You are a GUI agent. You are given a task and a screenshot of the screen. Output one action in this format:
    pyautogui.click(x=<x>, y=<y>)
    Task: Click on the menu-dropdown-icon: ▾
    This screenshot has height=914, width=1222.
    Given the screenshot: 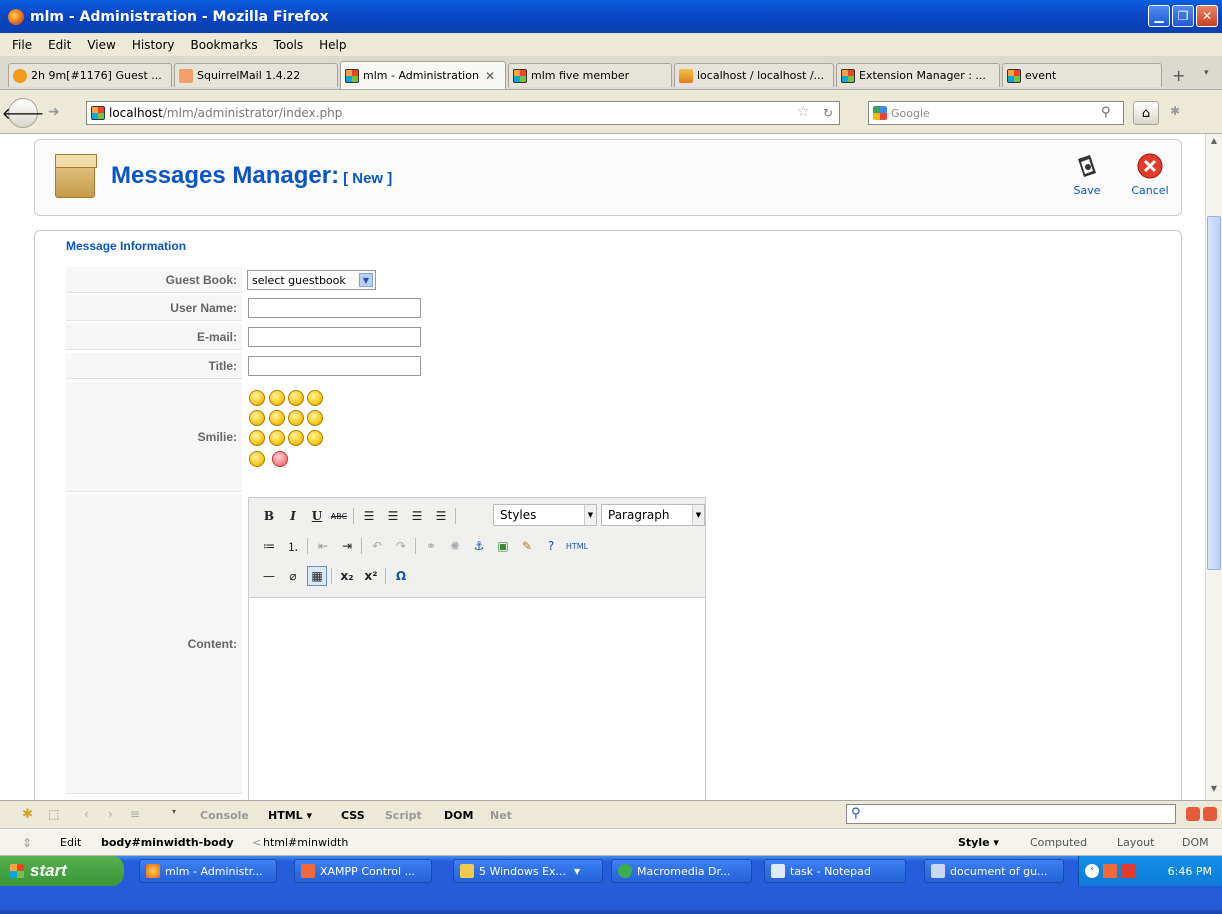 What is the action you would take?
    pyautogui.click(x=174, y=811)
    